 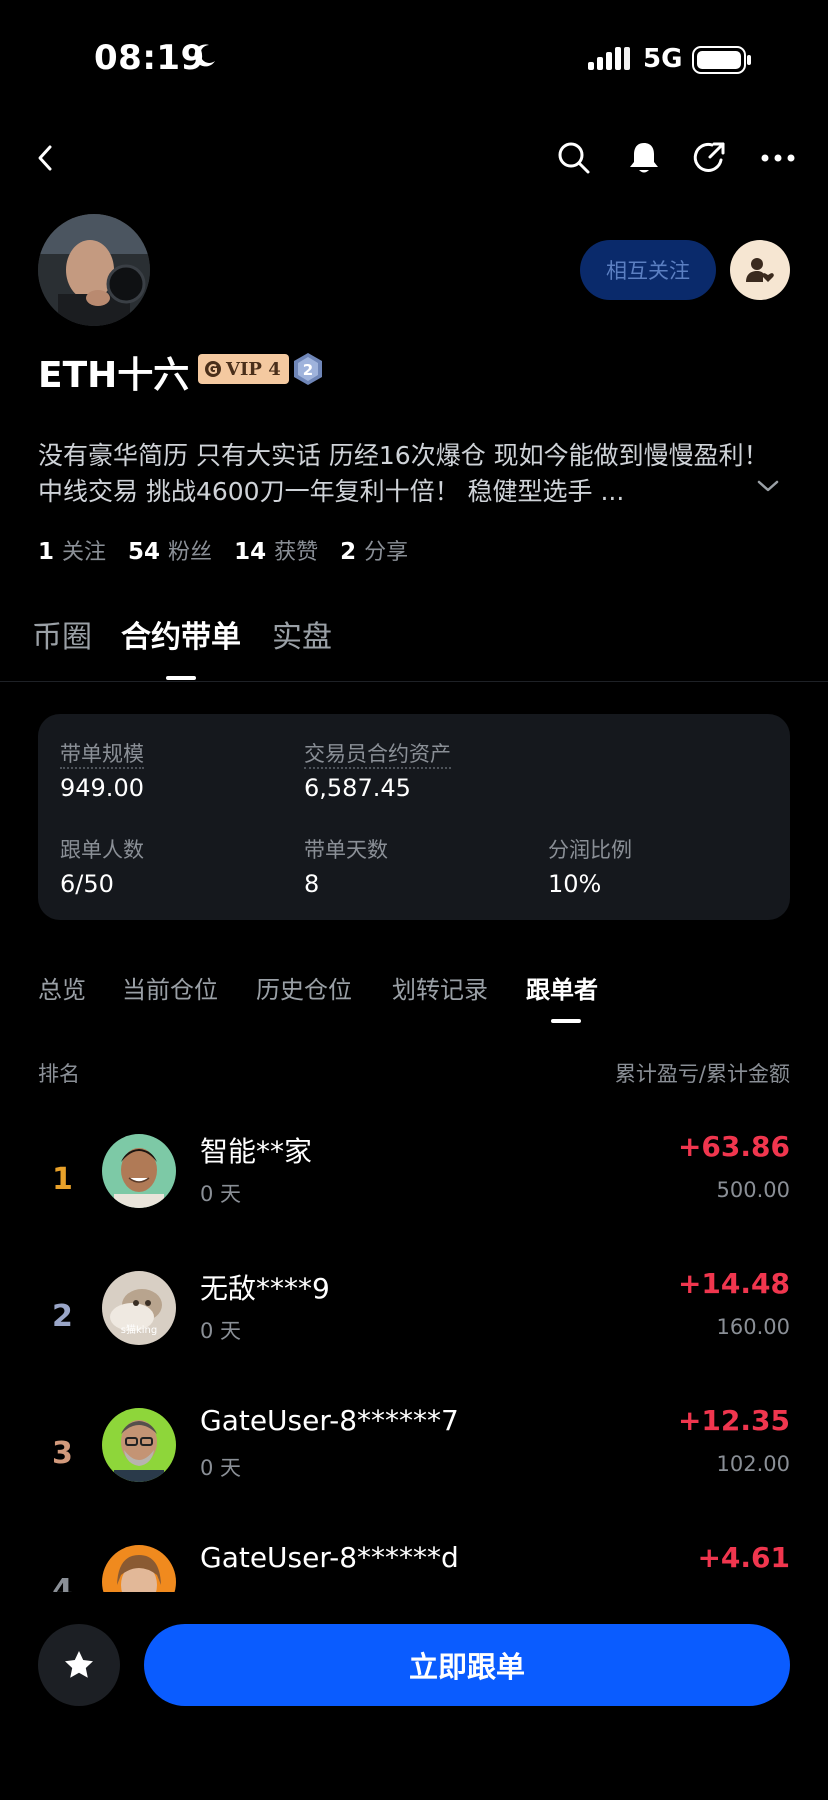 I want to click on moon-icon, so click(x=204, y=55).